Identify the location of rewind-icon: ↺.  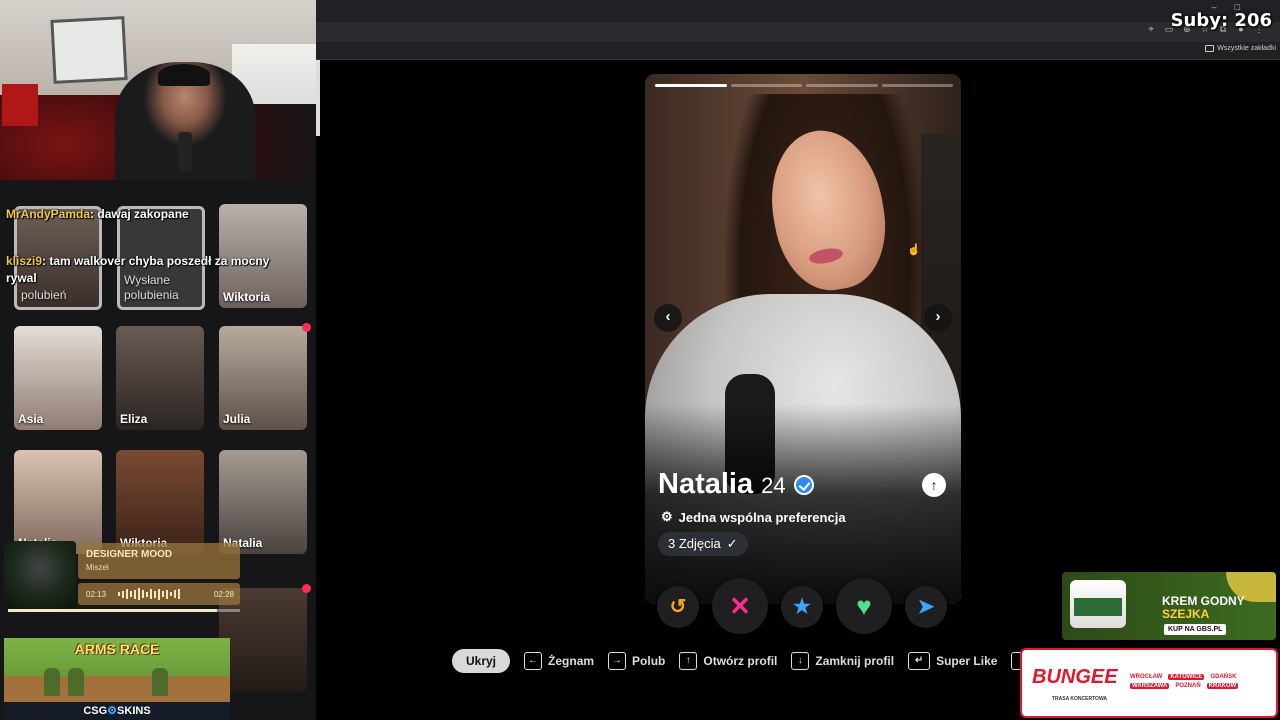
(678, 607).